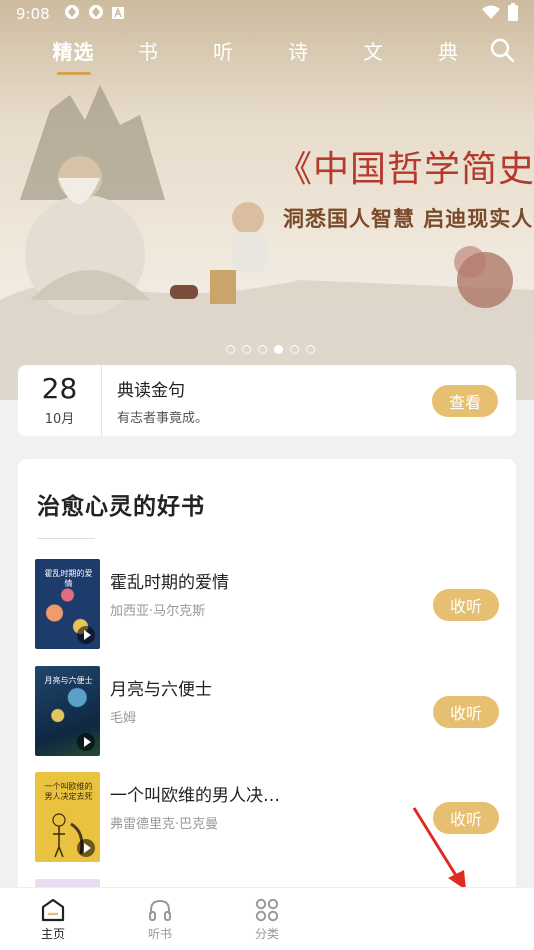 Image resolution: width=534 pixels, height=950 pixels. Describe the element at coordinates (513, 14) in the screenshot. I see `battery-icon` at that location.